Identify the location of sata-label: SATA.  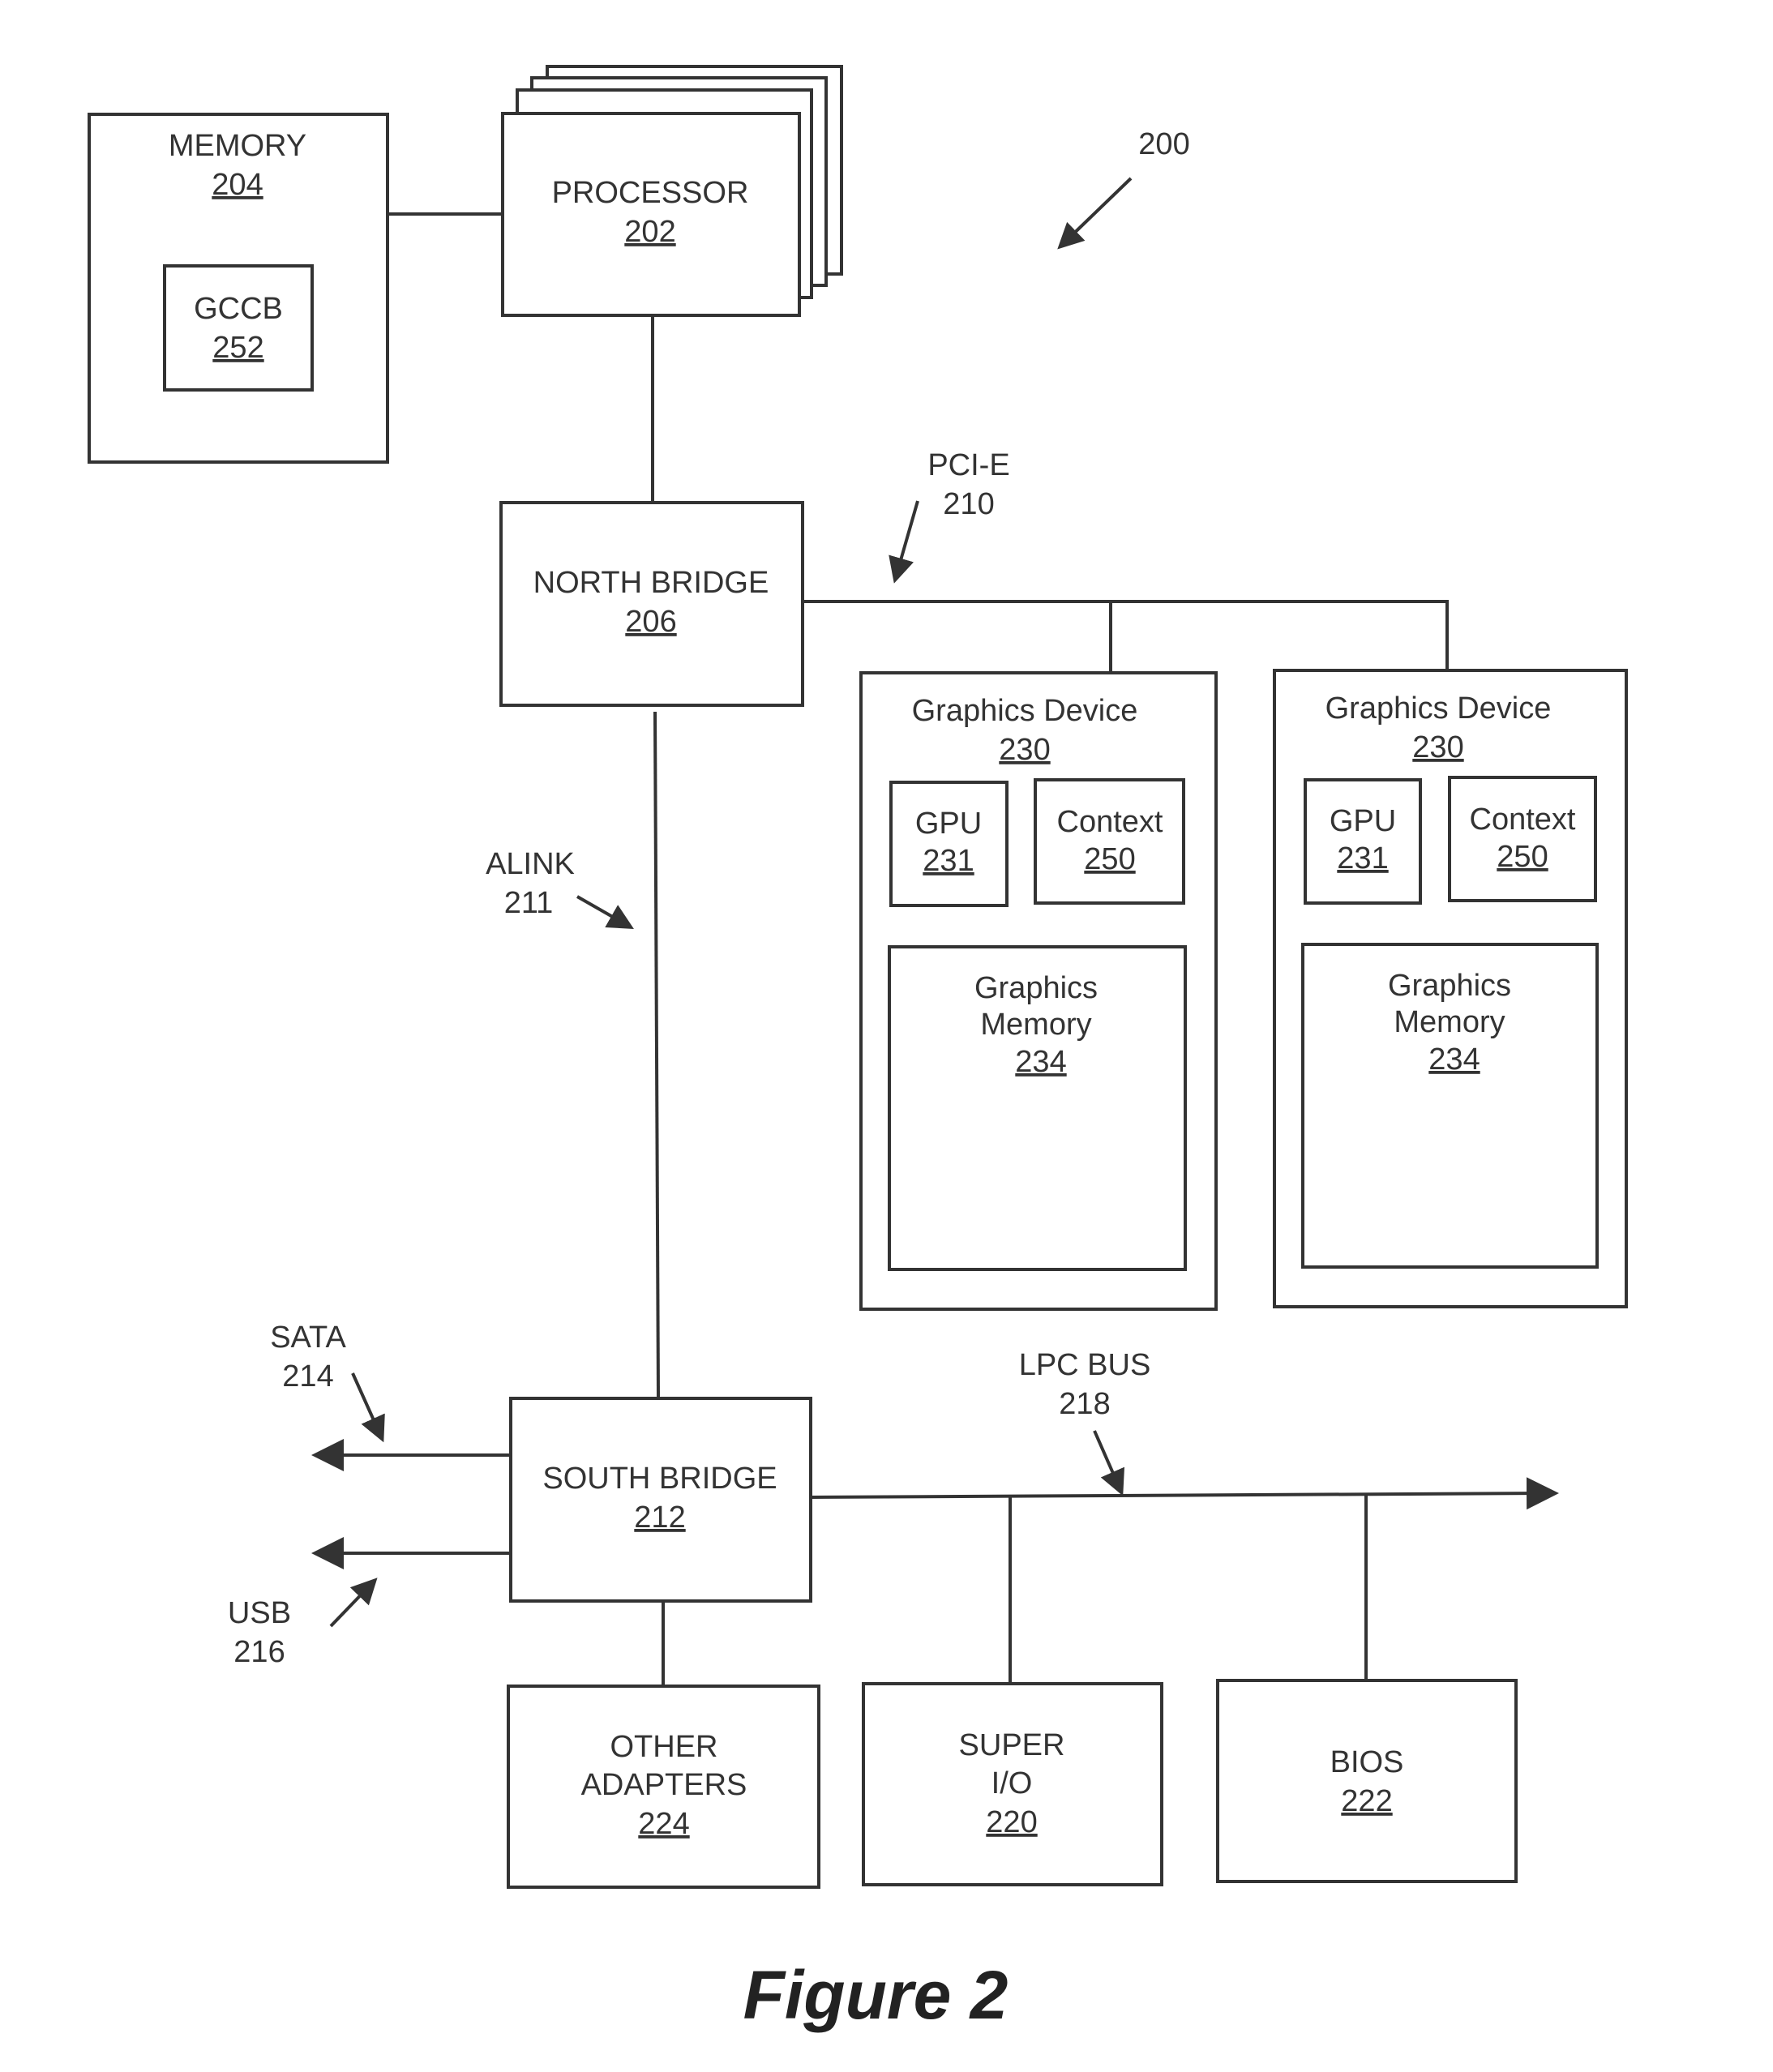
(308, 1338).